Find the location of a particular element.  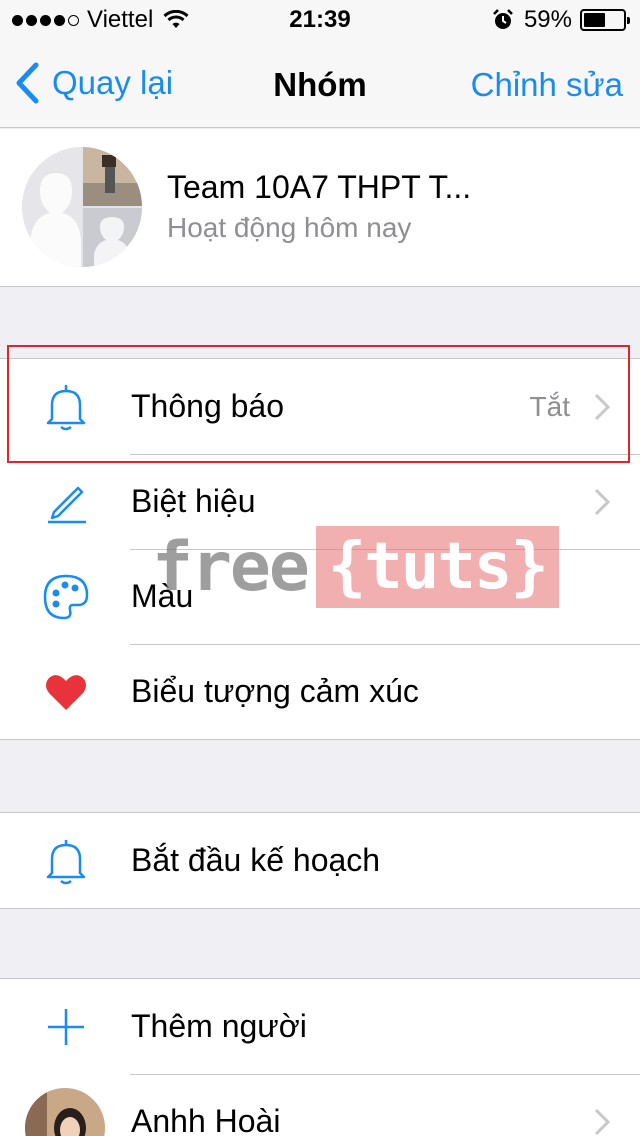

group-avatar is located at coordinates (82, 207).